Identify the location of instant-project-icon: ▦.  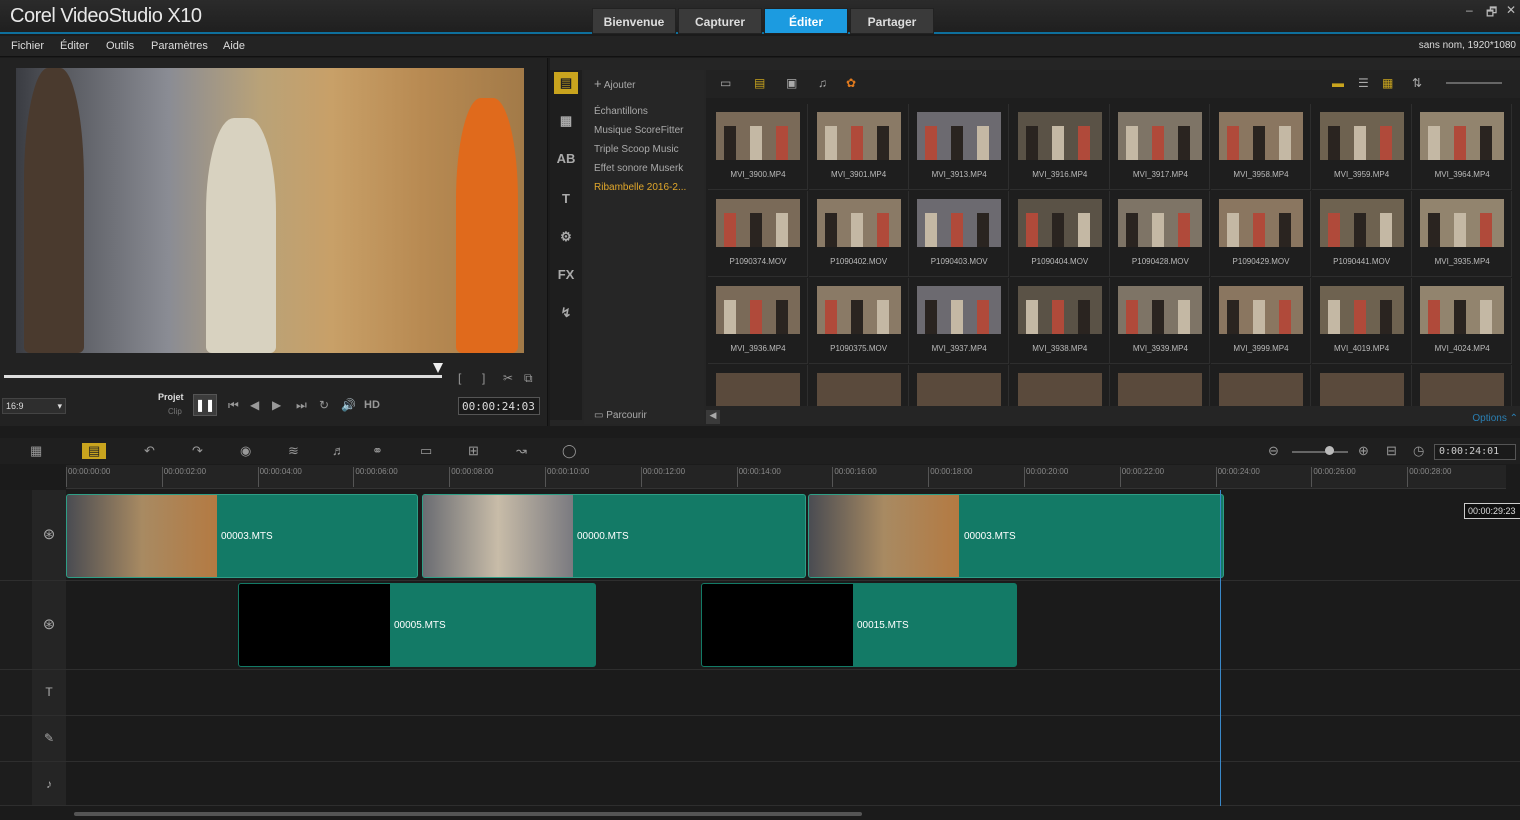
(566, 121).